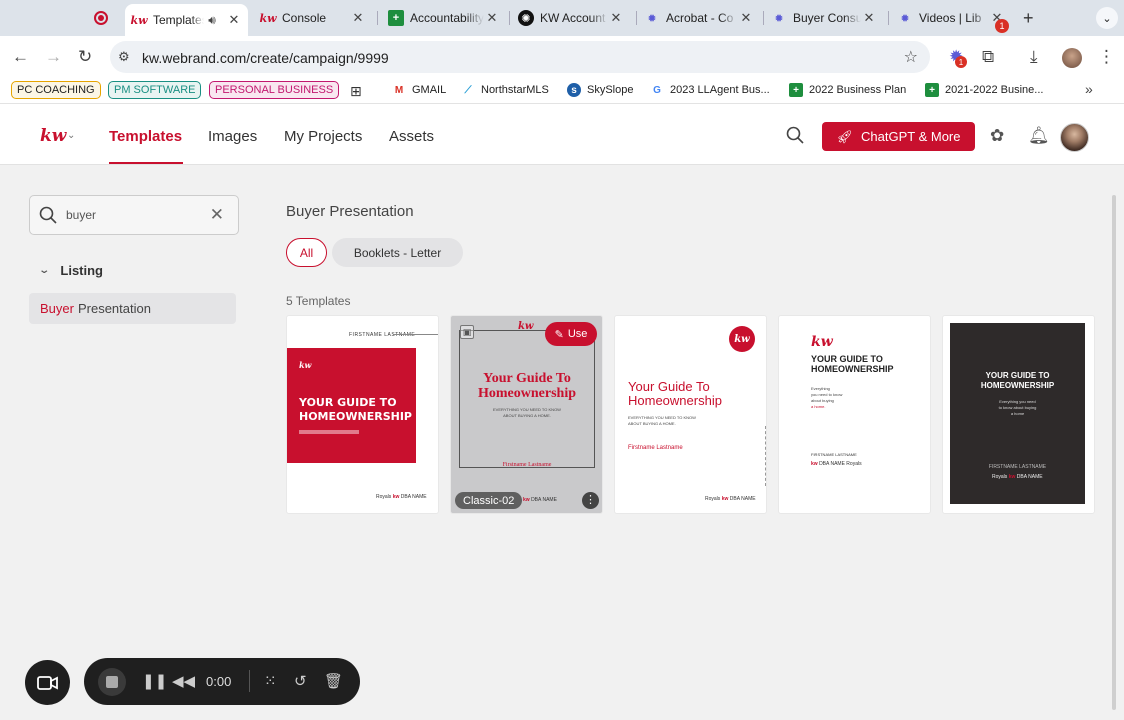 The width and height of the screenshot is (1124, 720). What do you see at coordinates (356, 91) in the screenshot?
I see `apps-grid-icon: ⊞` at bounding box center [356, 91].